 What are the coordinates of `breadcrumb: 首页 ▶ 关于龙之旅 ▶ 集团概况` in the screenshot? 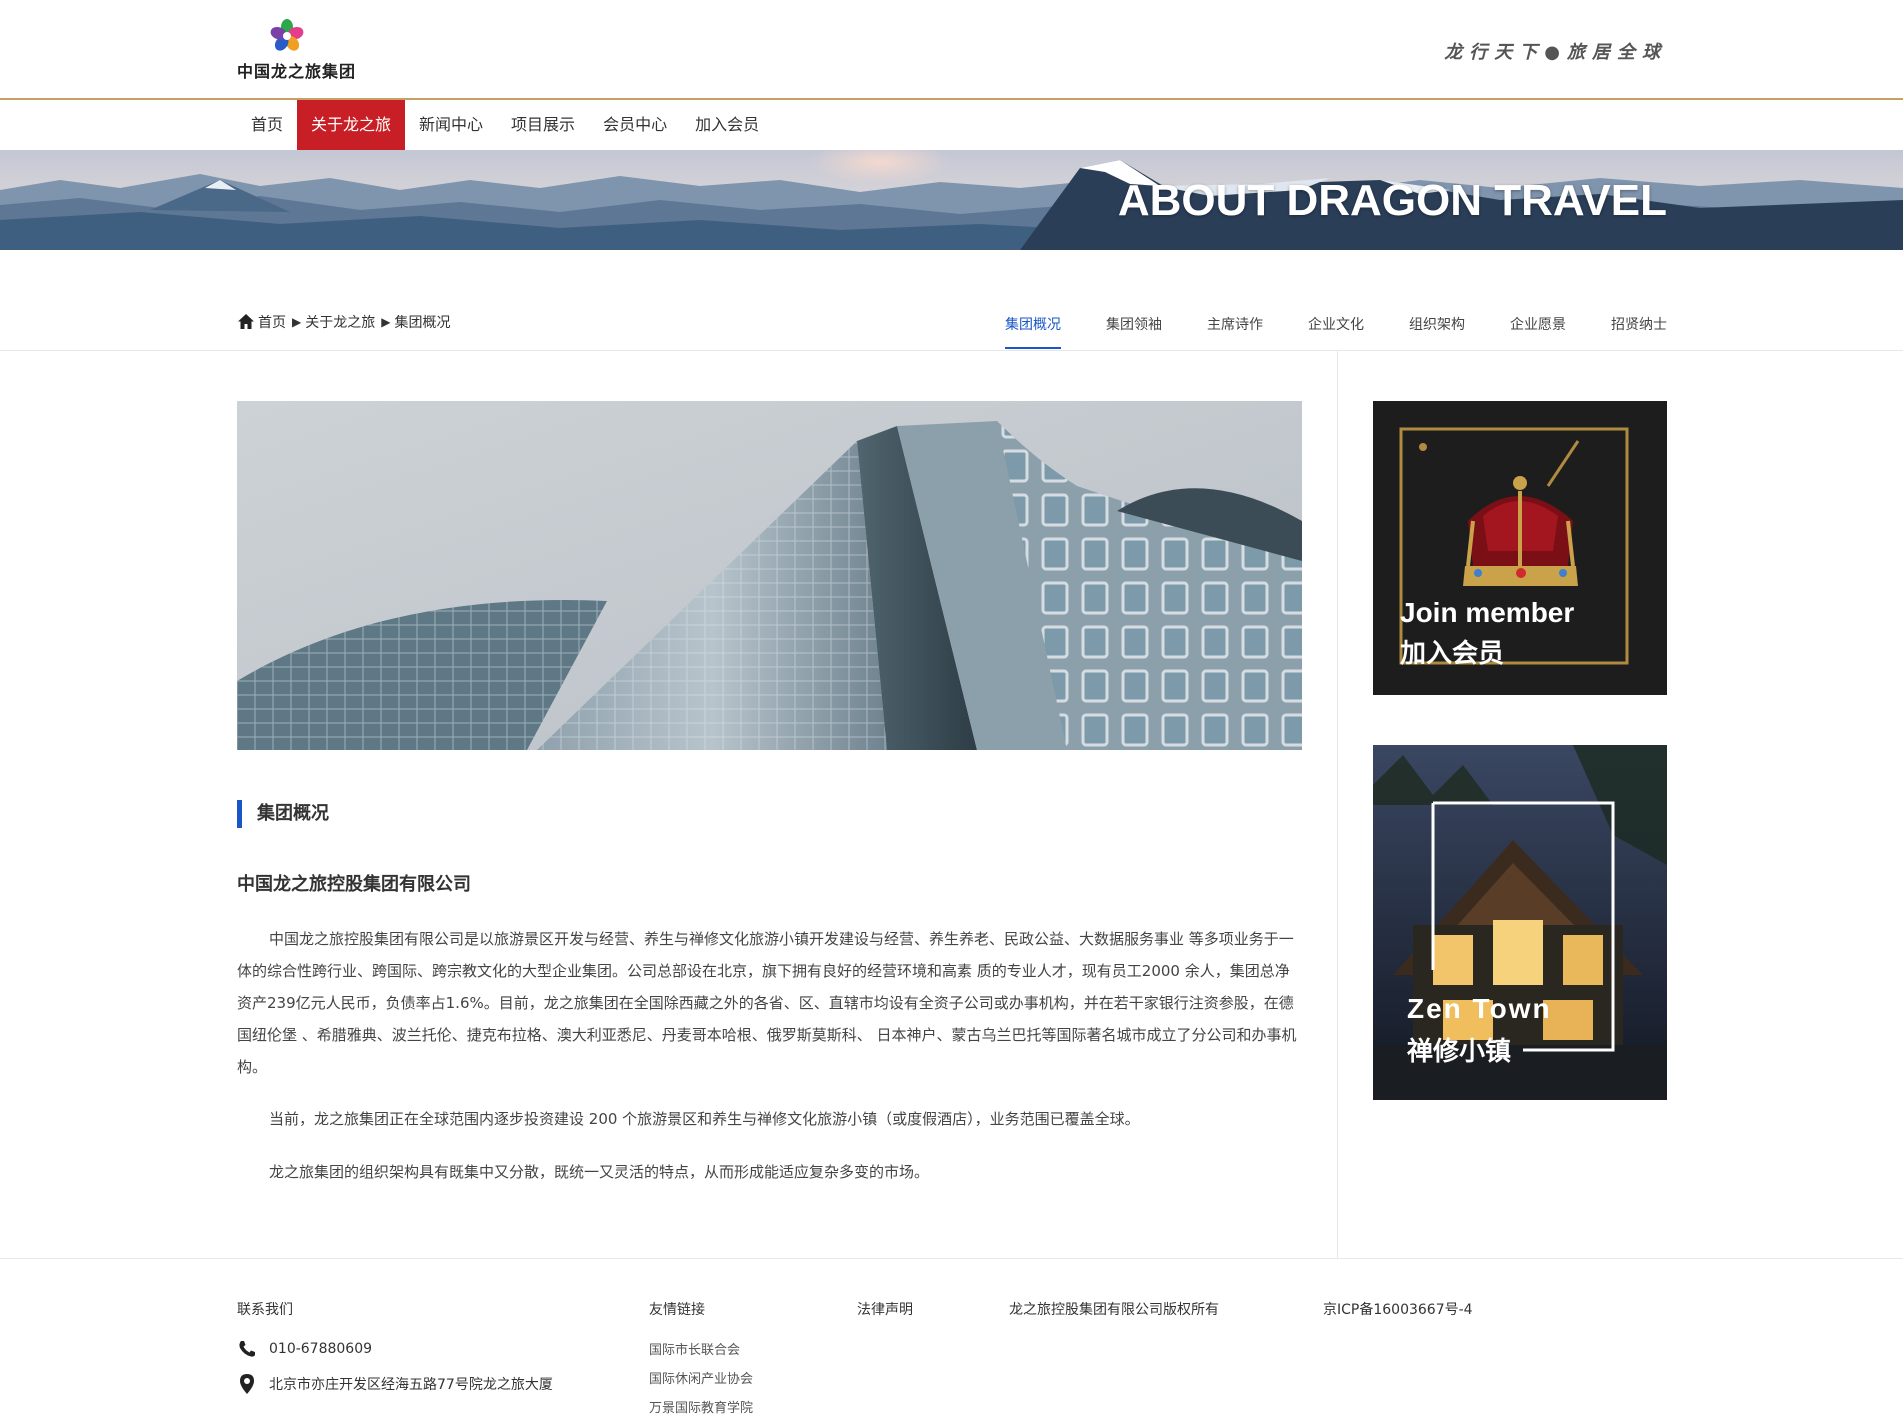 It's located at (343, 322).